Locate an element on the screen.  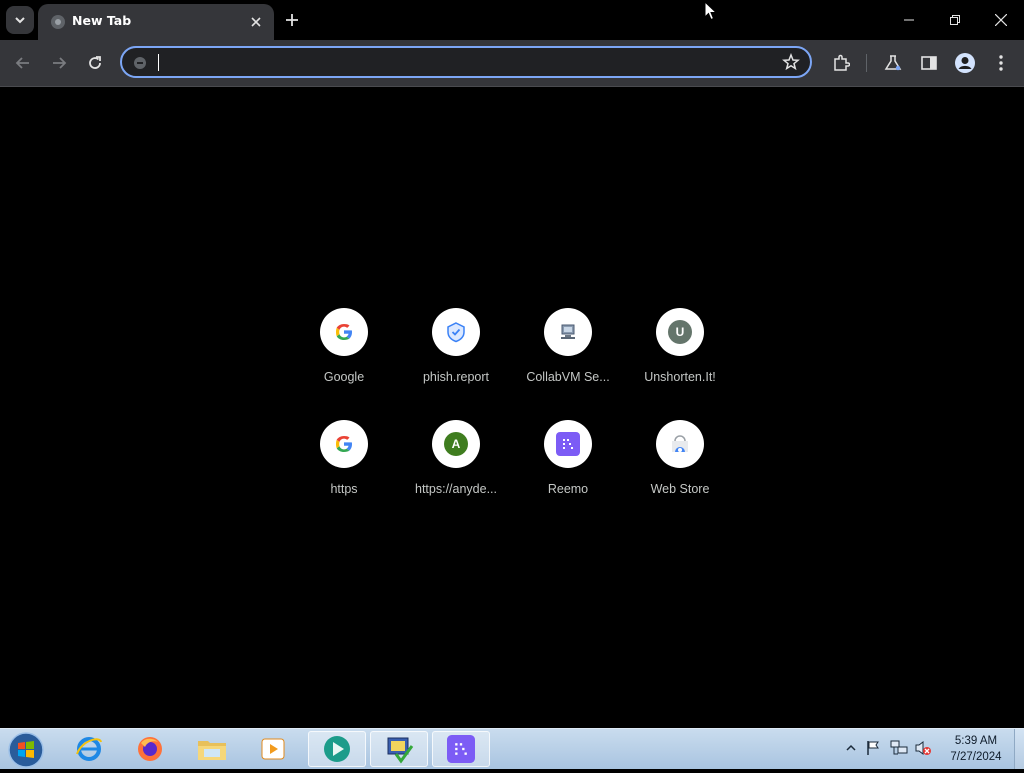
show-desktop-button is located at coordinates (1019, 749).